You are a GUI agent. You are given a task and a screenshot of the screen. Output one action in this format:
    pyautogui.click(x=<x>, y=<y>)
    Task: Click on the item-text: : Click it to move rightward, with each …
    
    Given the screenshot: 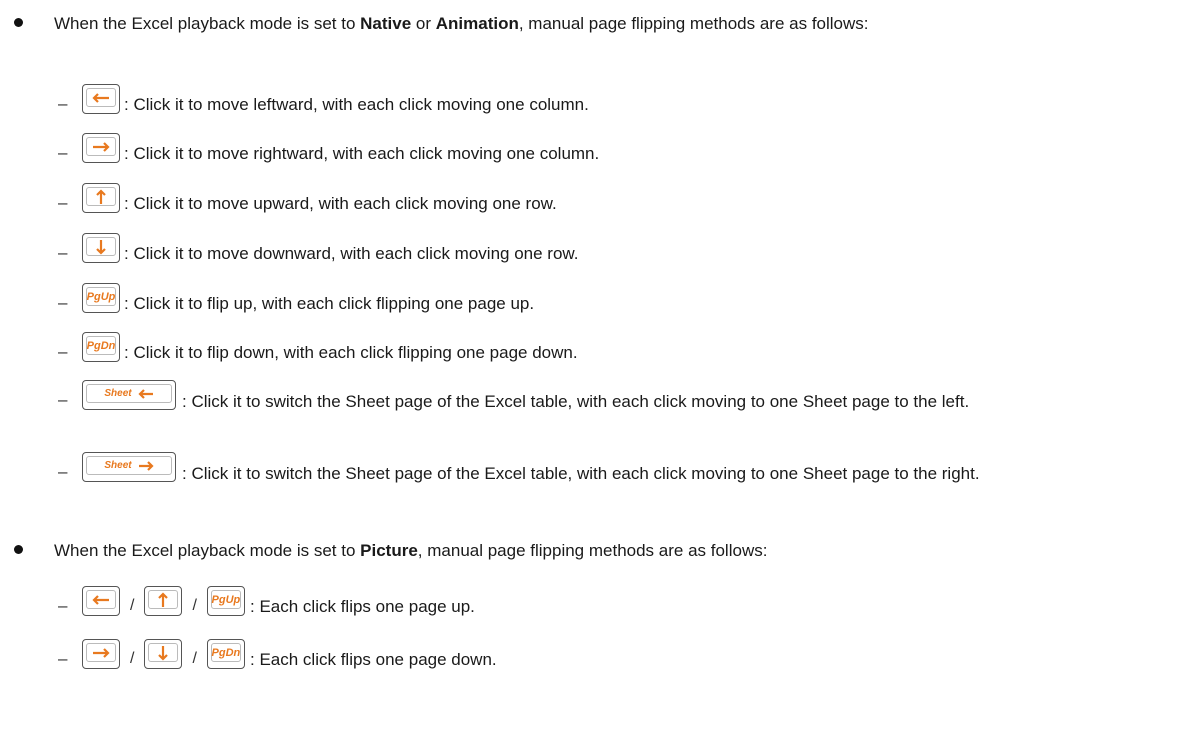 What is the action you would take?
    pyautogui.click(x=362, y=153)
    